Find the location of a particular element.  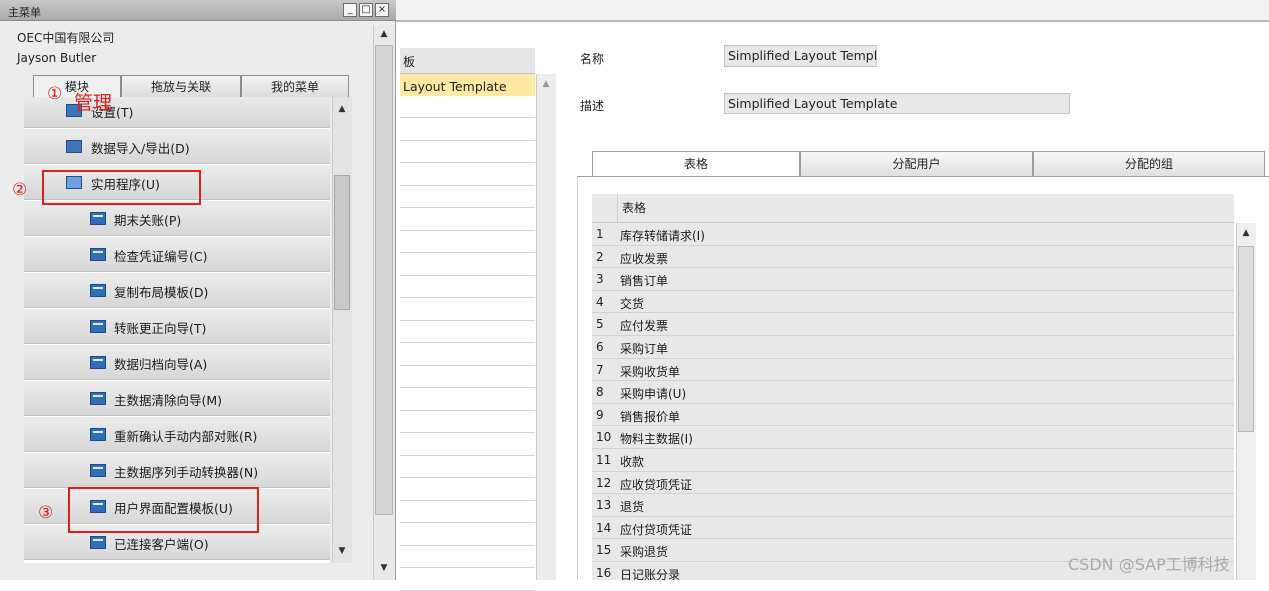

menu-item-label: 复制布局模板(D) is located at coordinates (161, 292).